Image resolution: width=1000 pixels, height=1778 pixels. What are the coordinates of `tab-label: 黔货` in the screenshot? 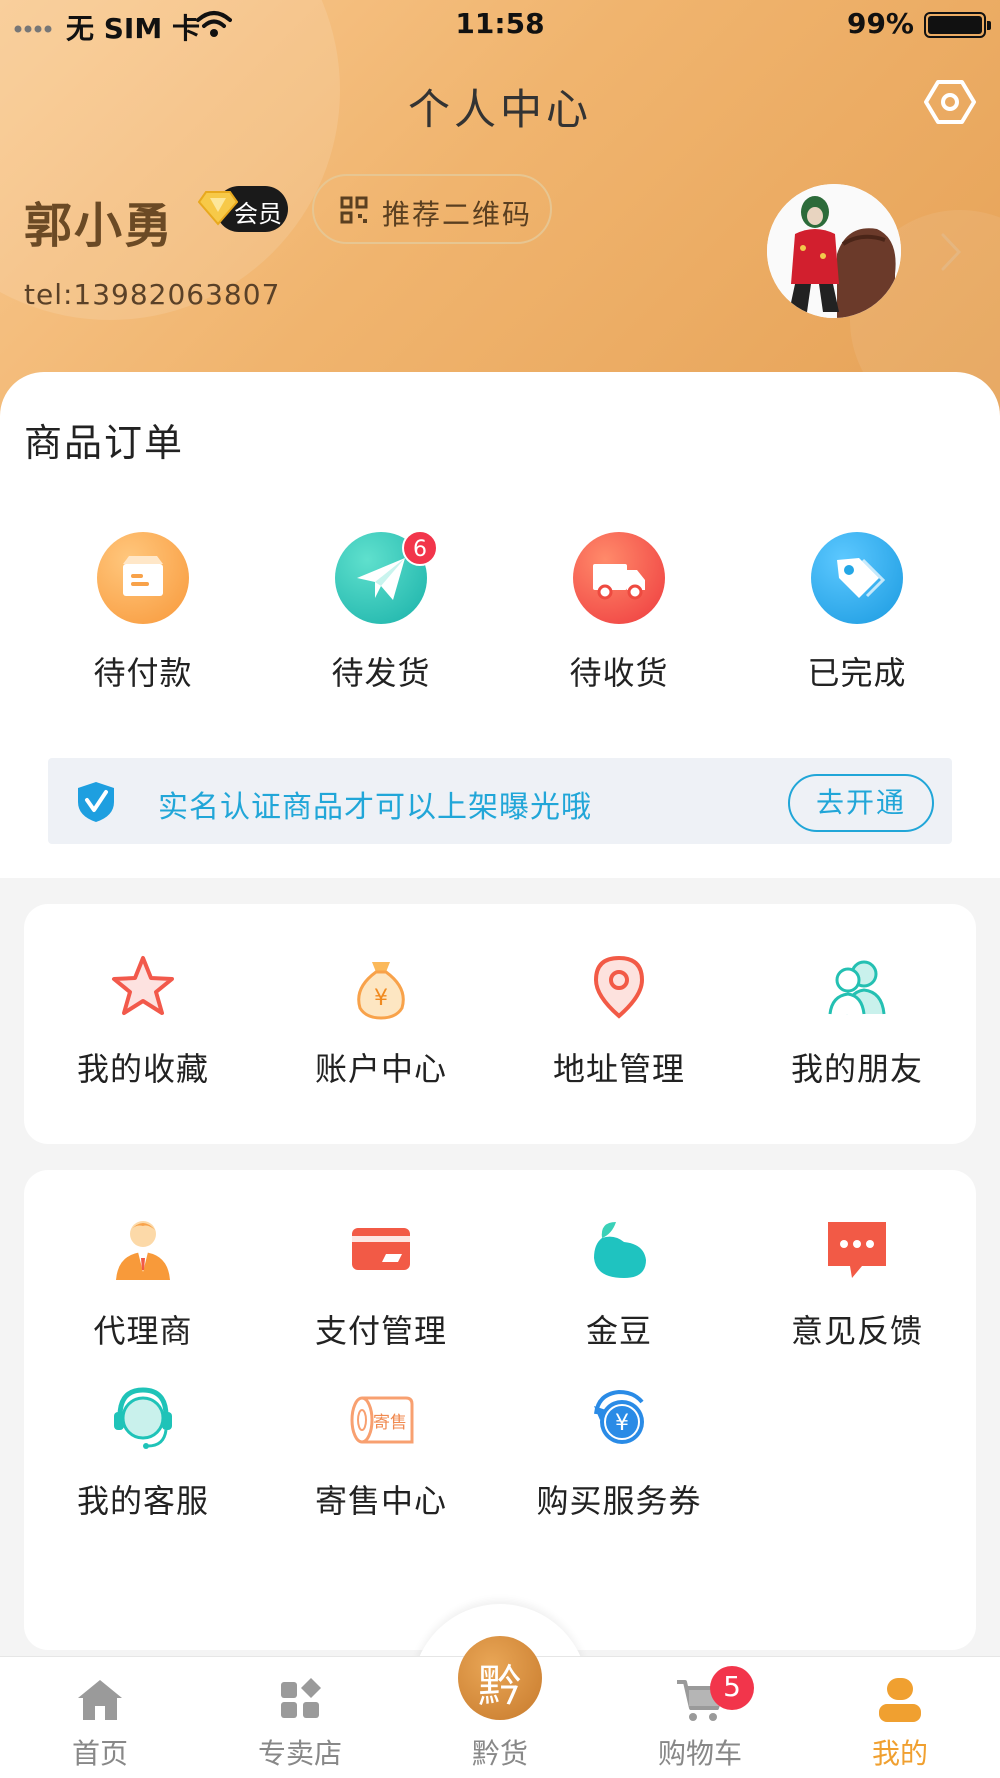 It's located at (499, 1753).